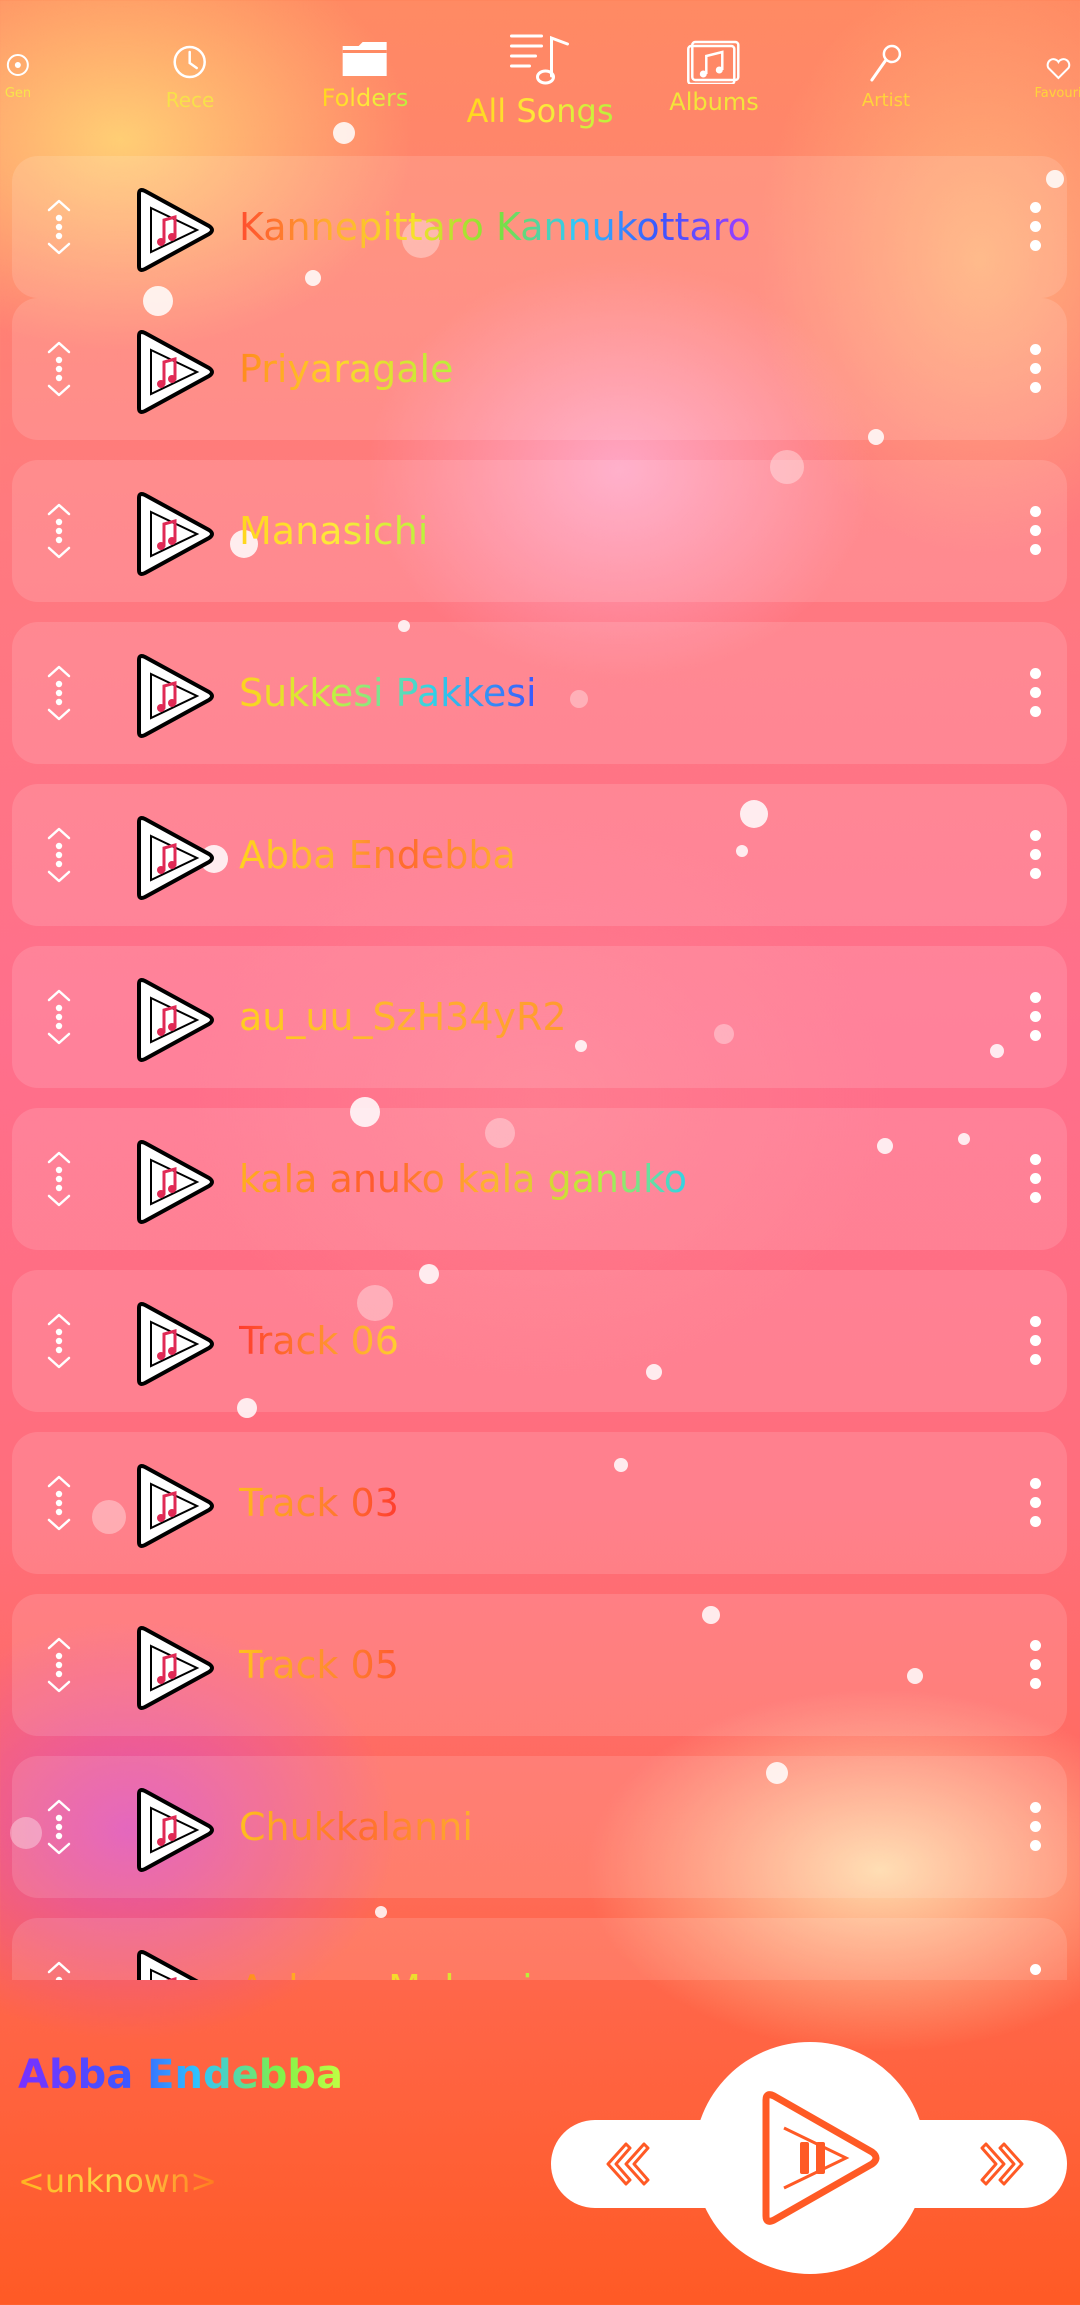  I want to click on song-title: kala anuko kala ganuko, so click(463, 1179).